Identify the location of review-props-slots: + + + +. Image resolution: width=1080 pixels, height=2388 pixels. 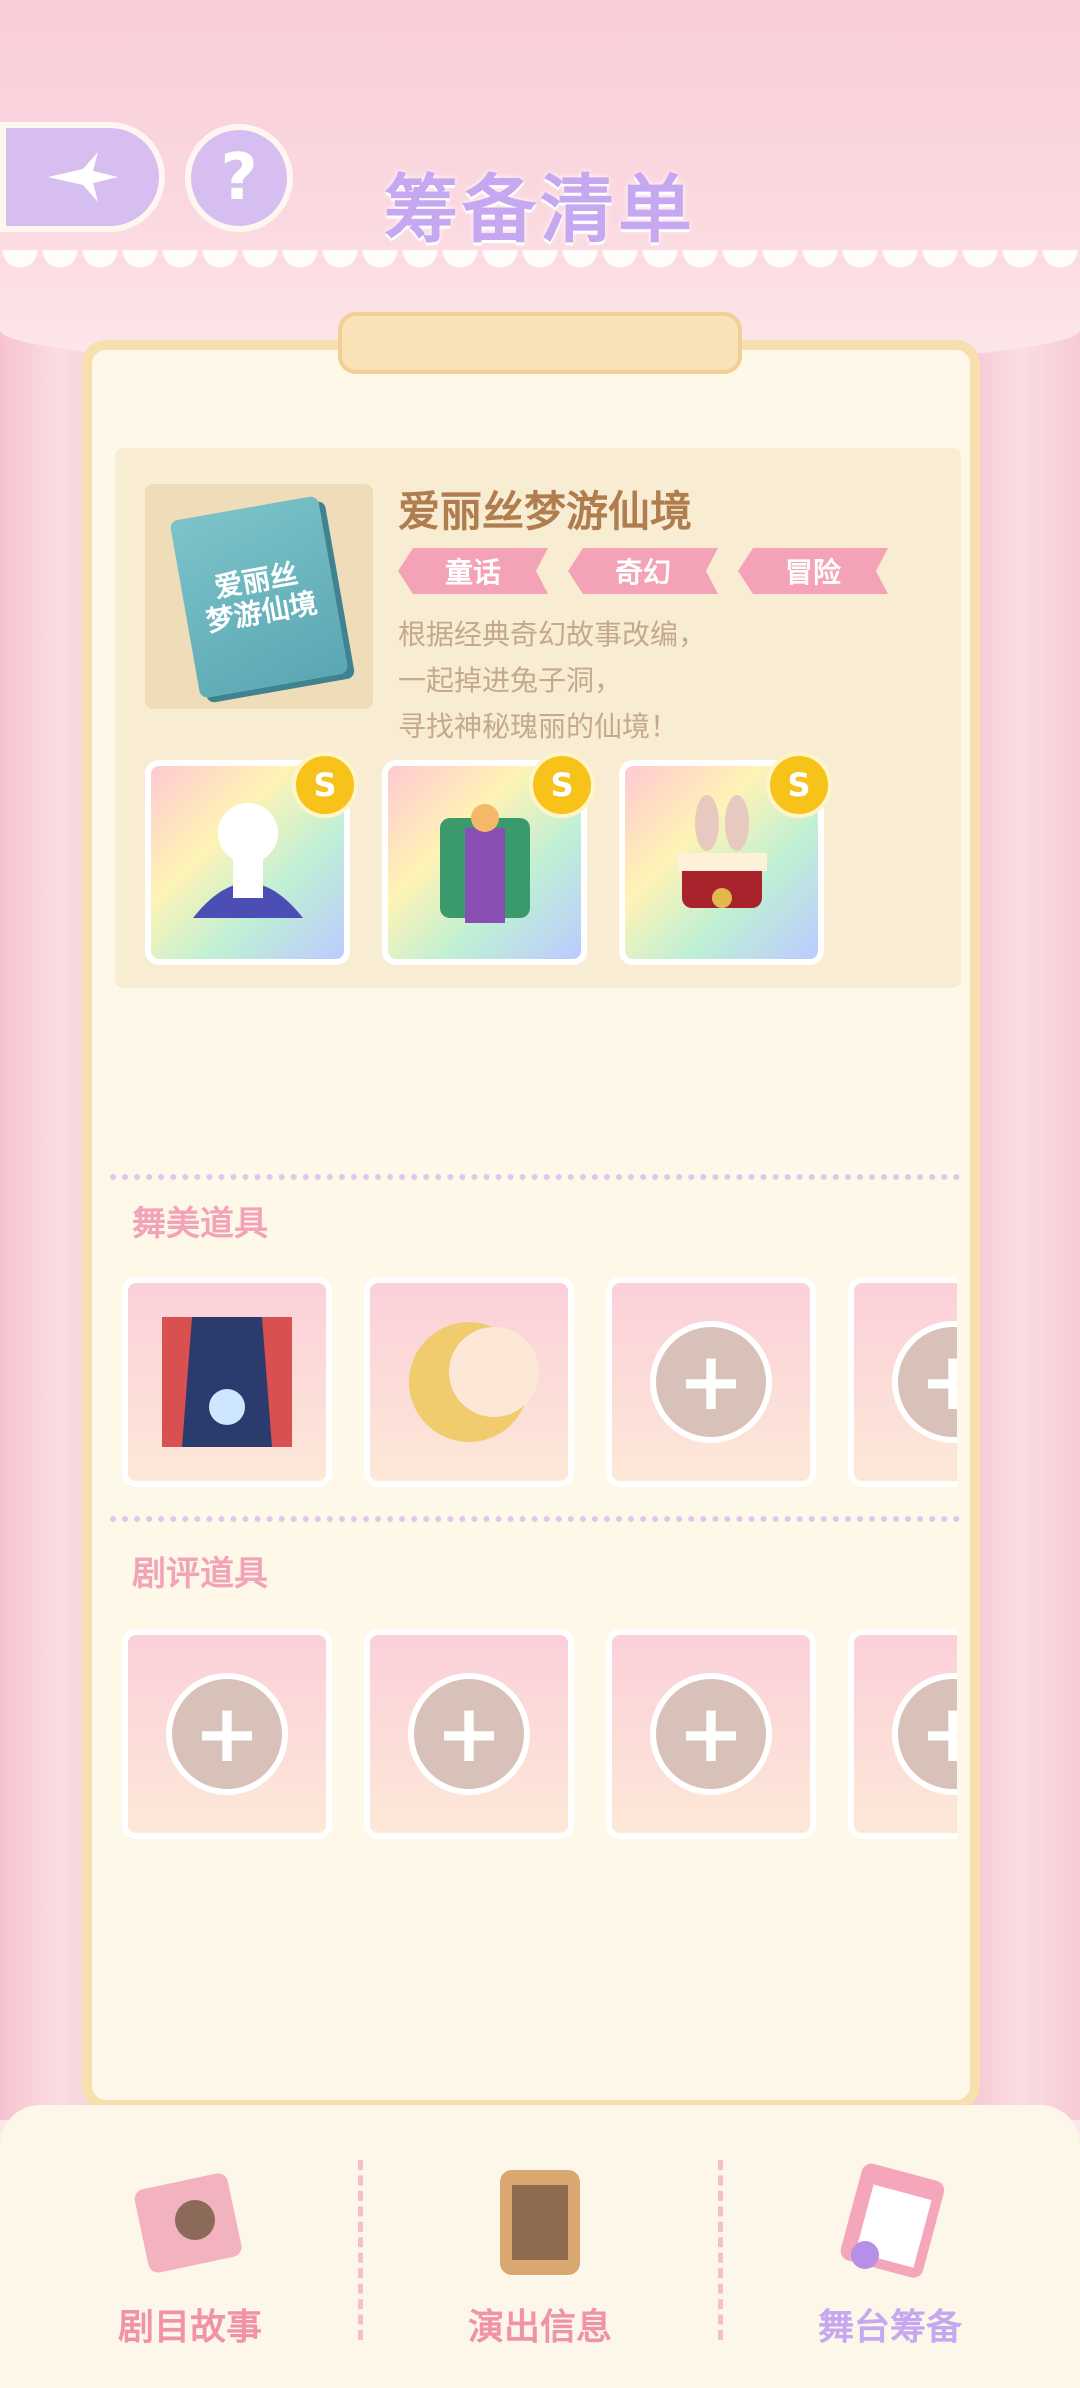
(539, 1734).